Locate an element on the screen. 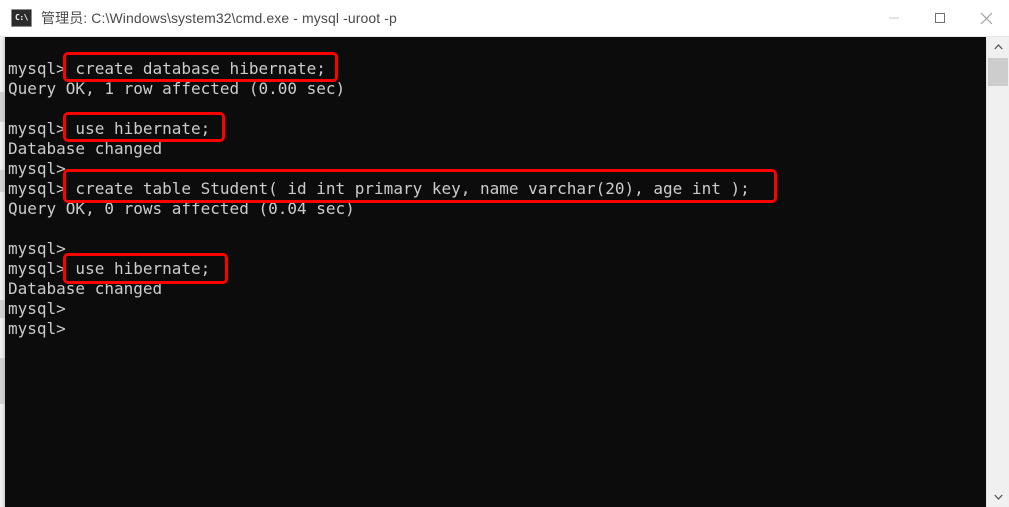  chevron-up-icon is located at coordinates (998, 47).